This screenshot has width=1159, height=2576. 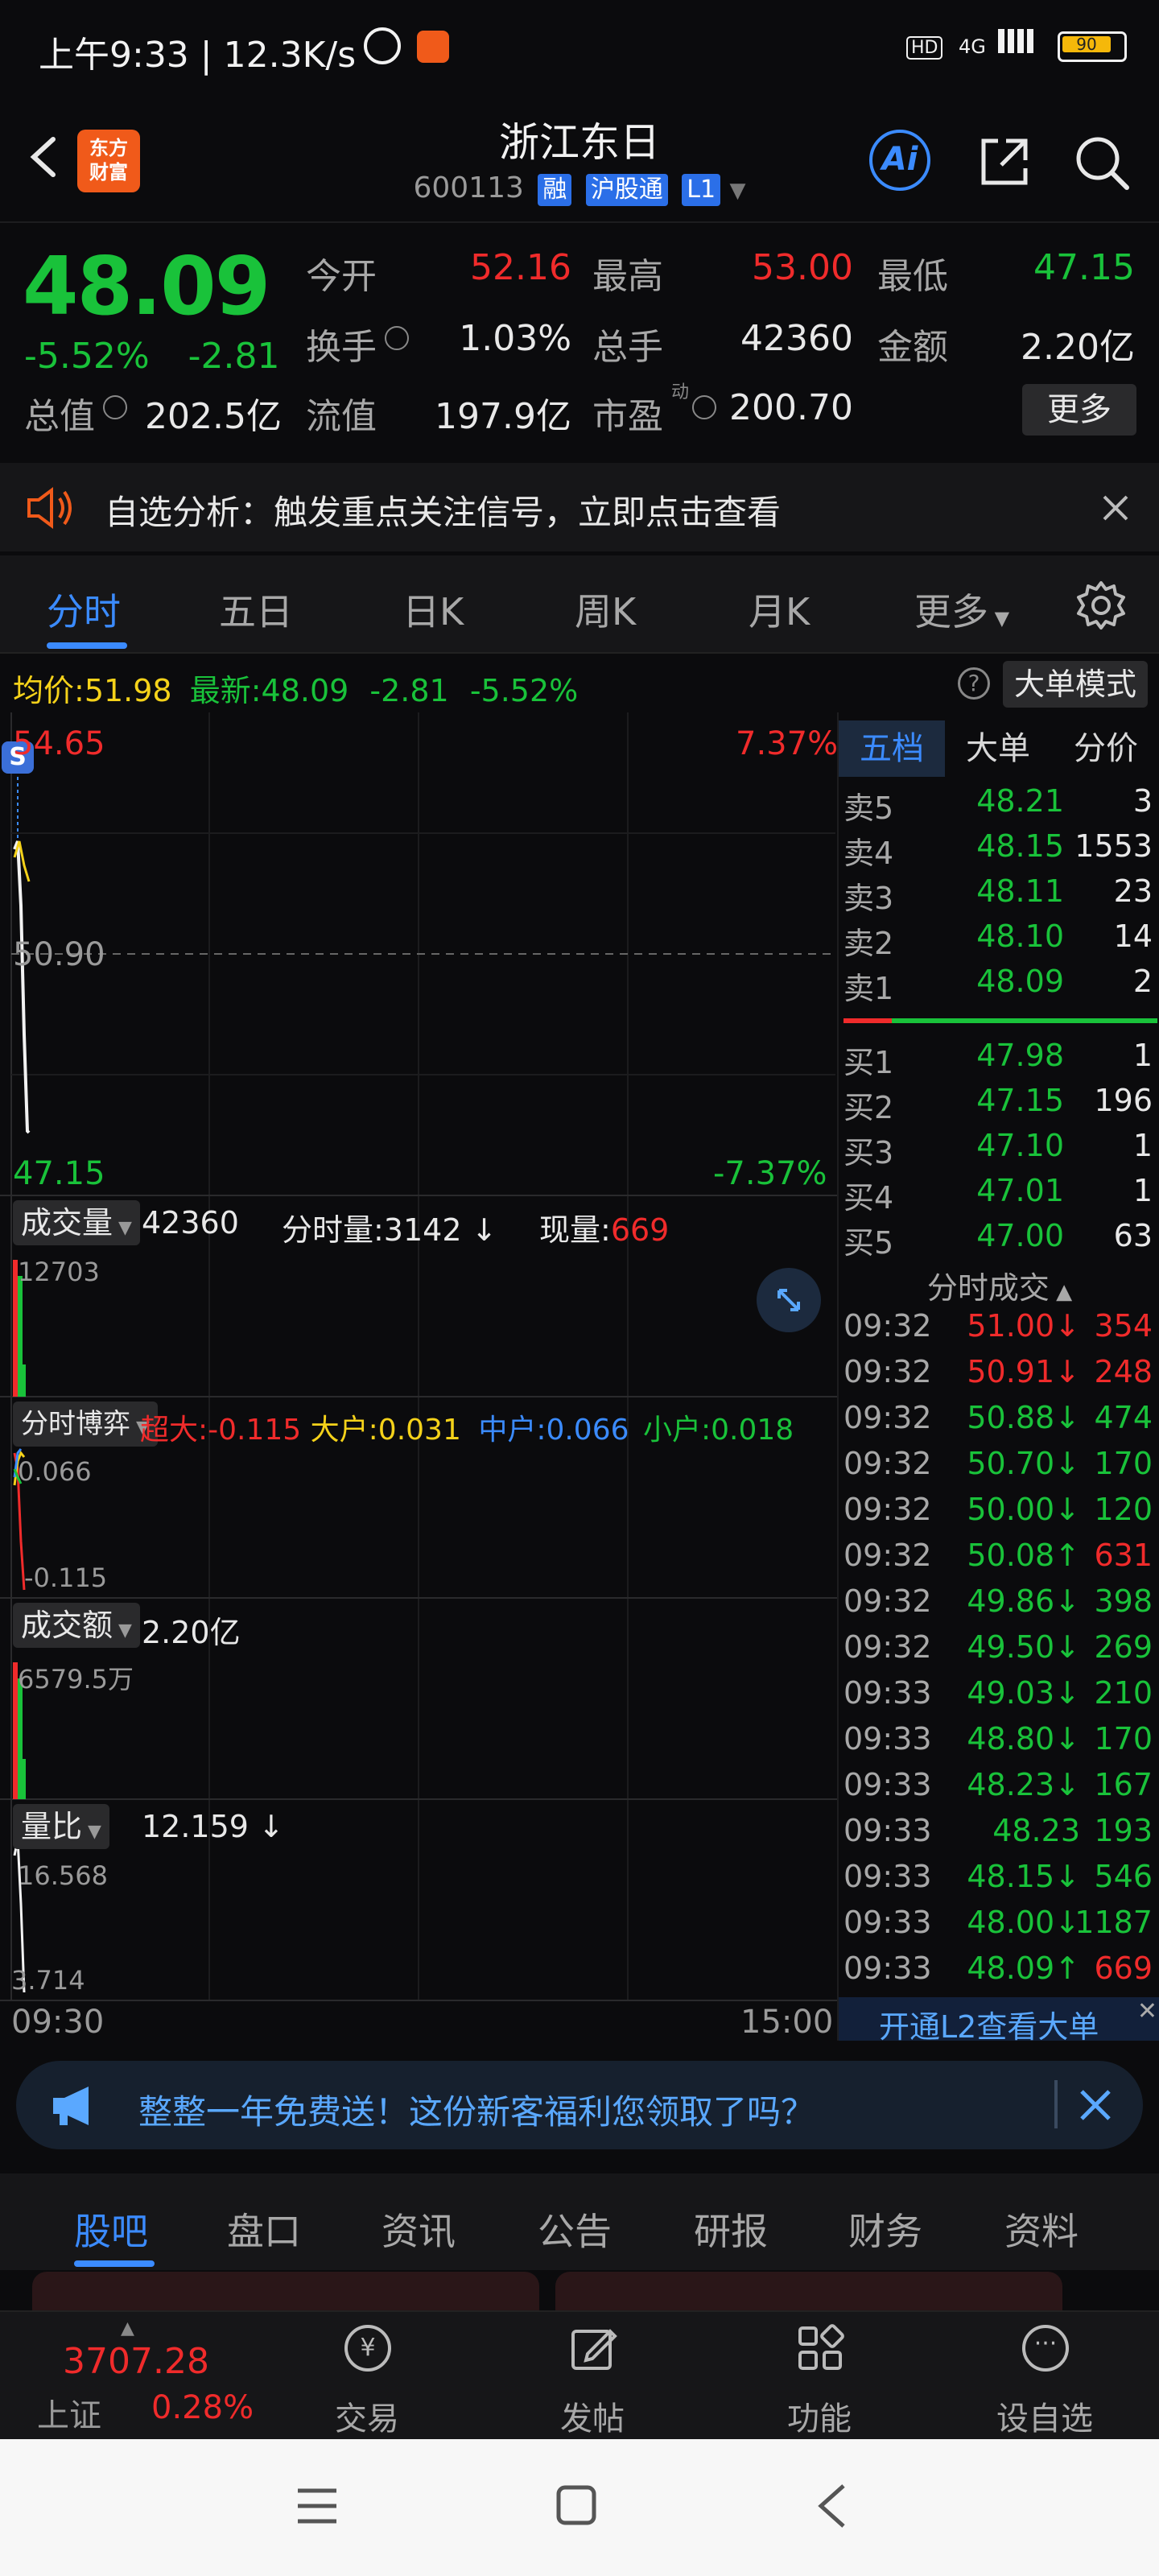 I want to click on search-icon, so click(x=1101, y=161).